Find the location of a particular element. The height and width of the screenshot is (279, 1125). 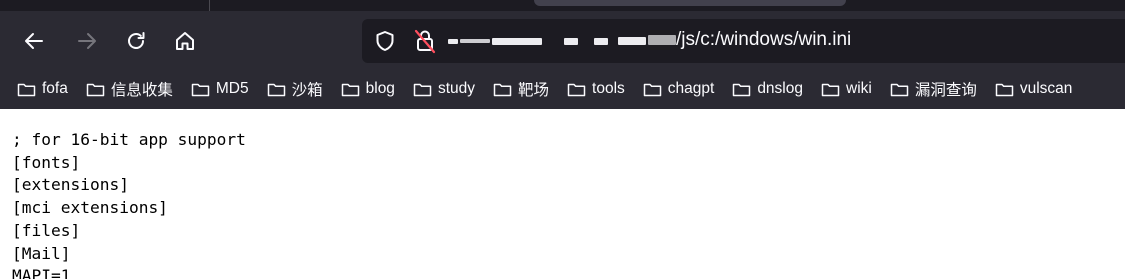

bookmark-item: wiki is located at coordinates (838, 89).